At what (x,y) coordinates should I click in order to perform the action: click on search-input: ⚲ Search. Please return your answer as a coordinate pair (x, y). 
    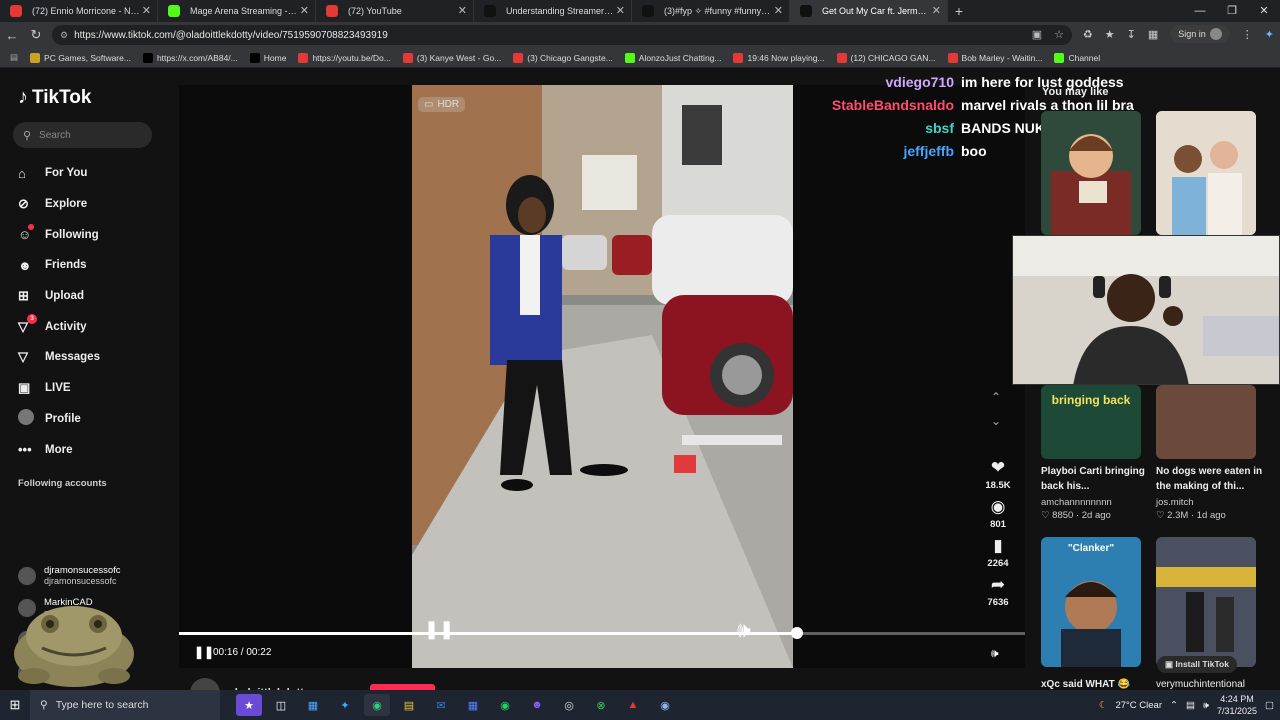
    Looking at the image, I should click on (82, 135).